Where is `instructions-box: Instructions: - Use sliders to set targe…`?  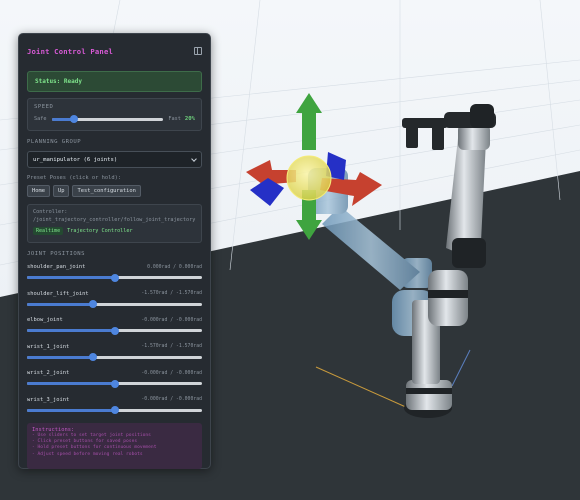 instructions-box: Instructions: - Use sliders to set targe… is located at coordinates (114, 446).